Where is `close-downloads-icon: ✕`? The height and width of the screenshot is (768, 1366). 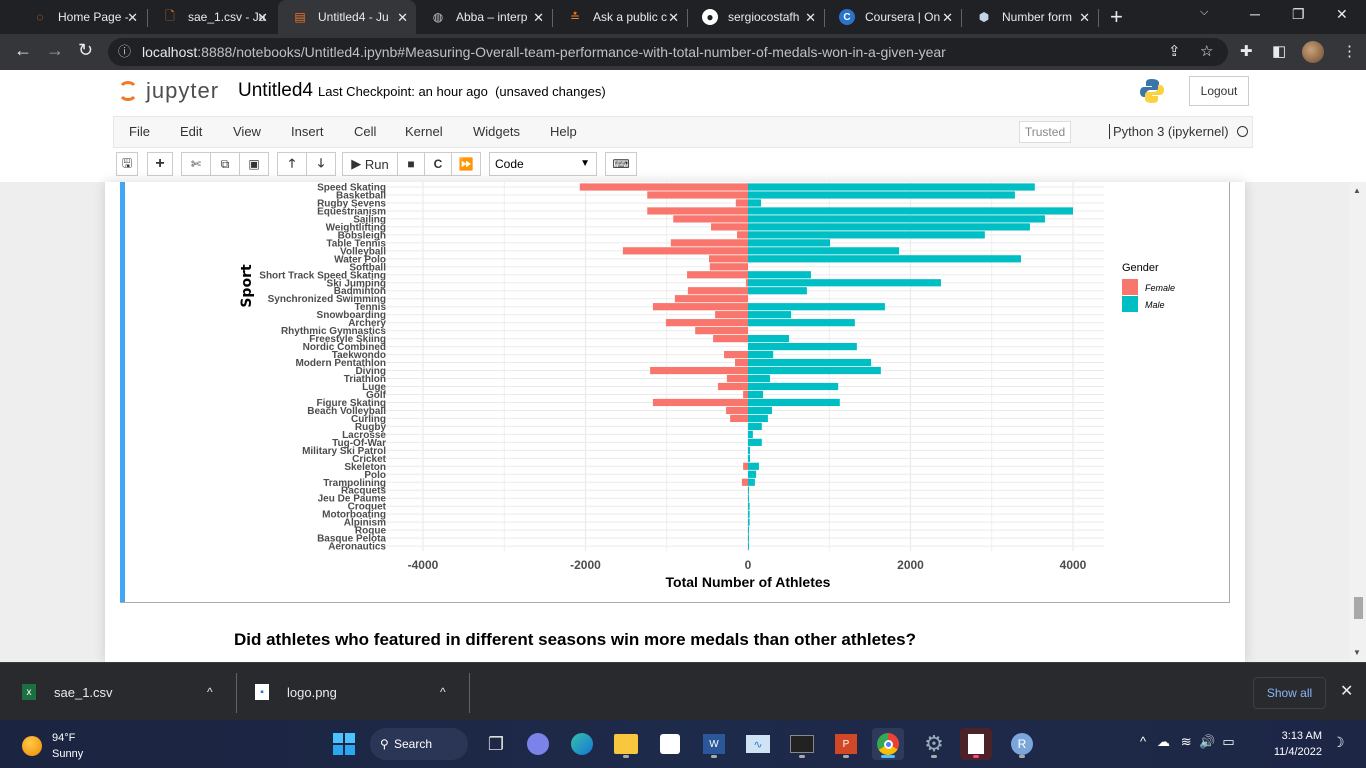
close-downloads-icon: ✕ is located at coordinates (1346, 691).